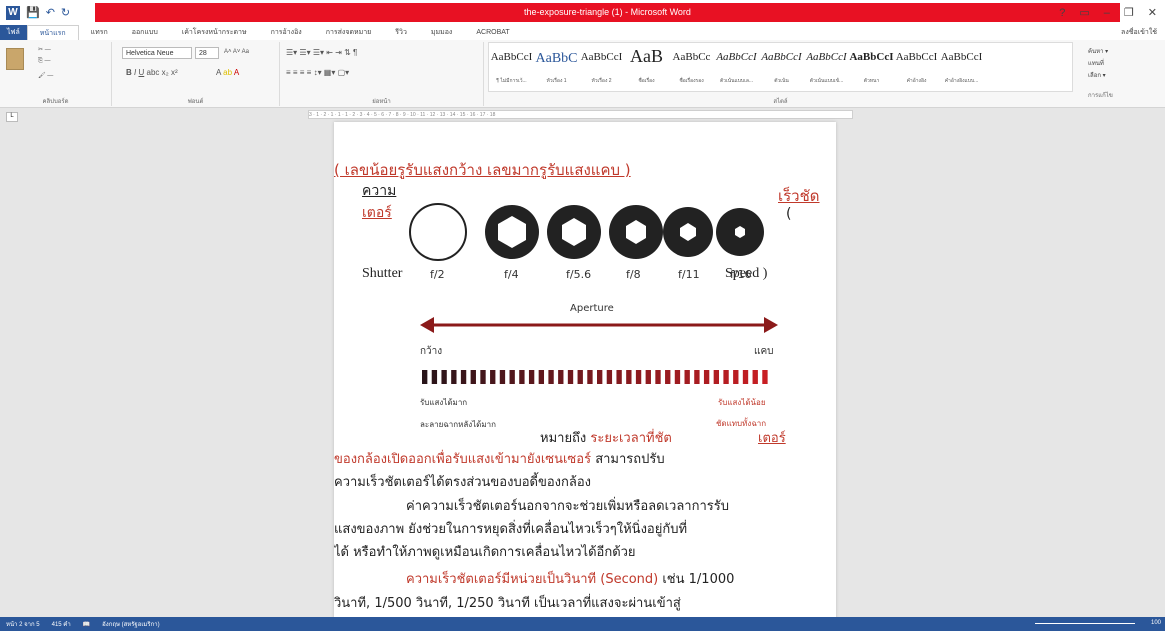 The width and height of the screenshot is (1165, 631). I want to click on cut-icon: ✂ —, so click(44, 49).